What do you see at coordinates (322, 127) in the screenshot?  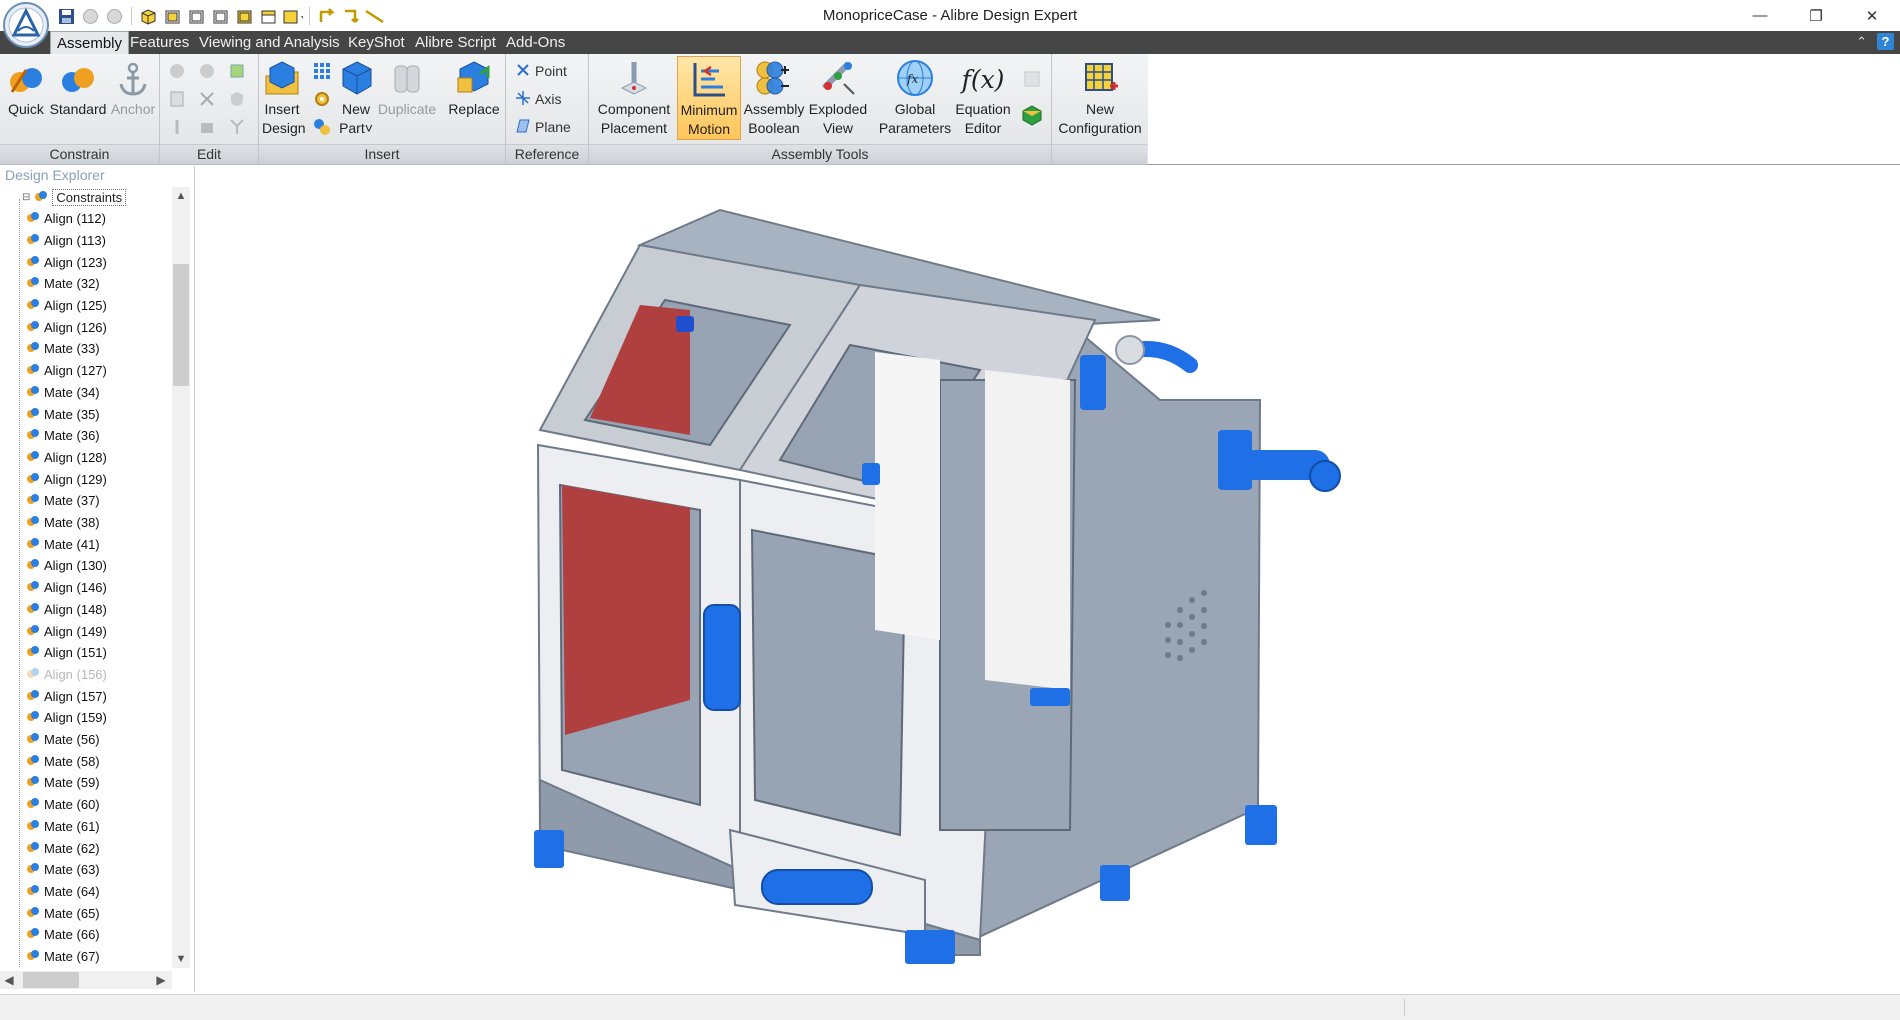 I see `gears-icon` at bounding box center [322, 127].